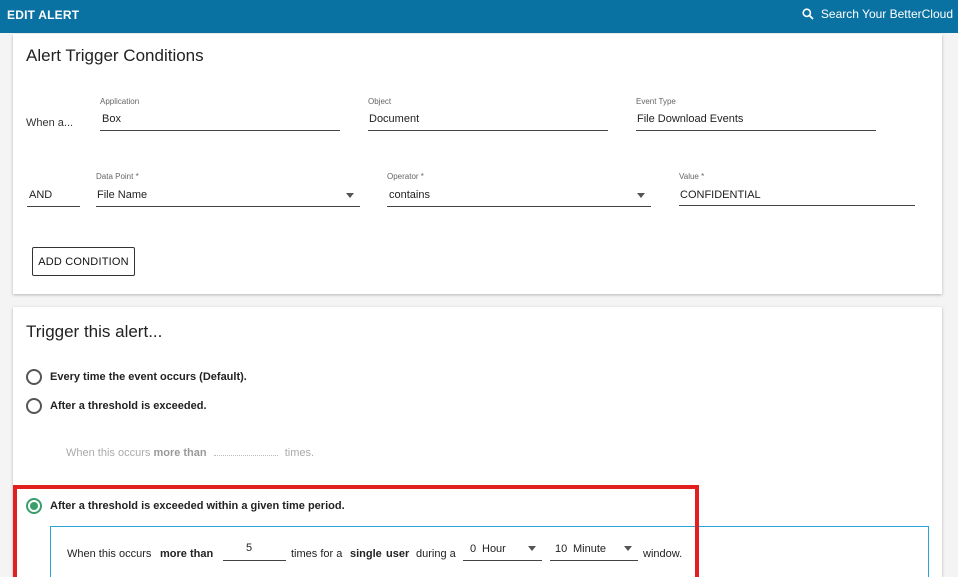 Image resolution: width=958 pixels, height=577 pixels. What do you see at coordinates (220, 130) in the screenshot?
I see `application-underline` at bounding box center [220, 130].